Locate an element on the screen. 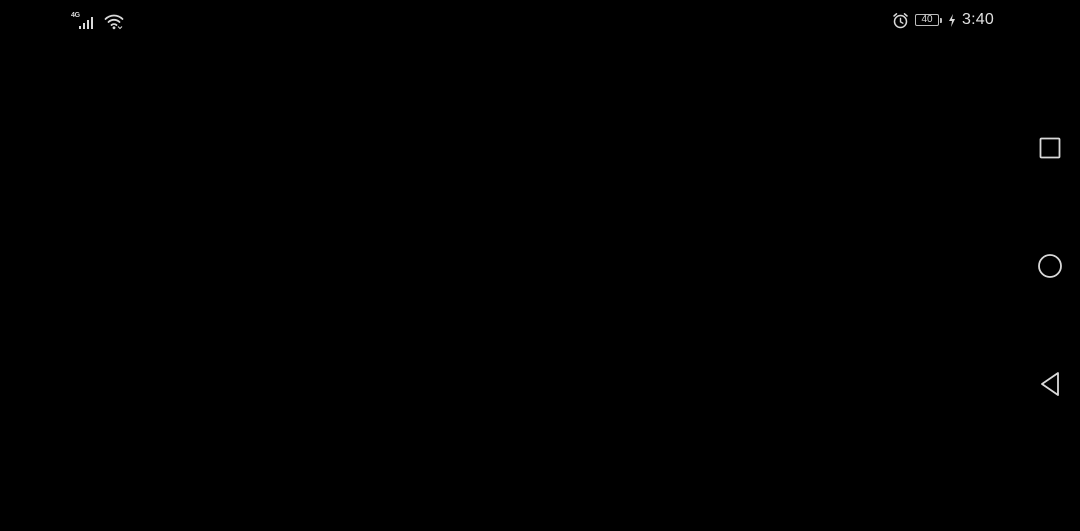  square-recents-icon is located at coordinates (1050, 148).